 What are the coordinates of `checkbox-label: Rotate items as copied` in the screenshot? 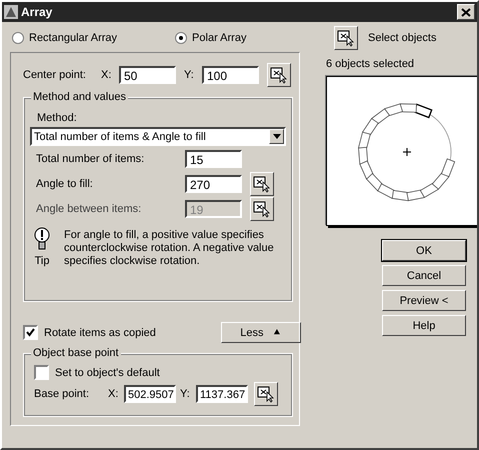 It's located at (100, 332).